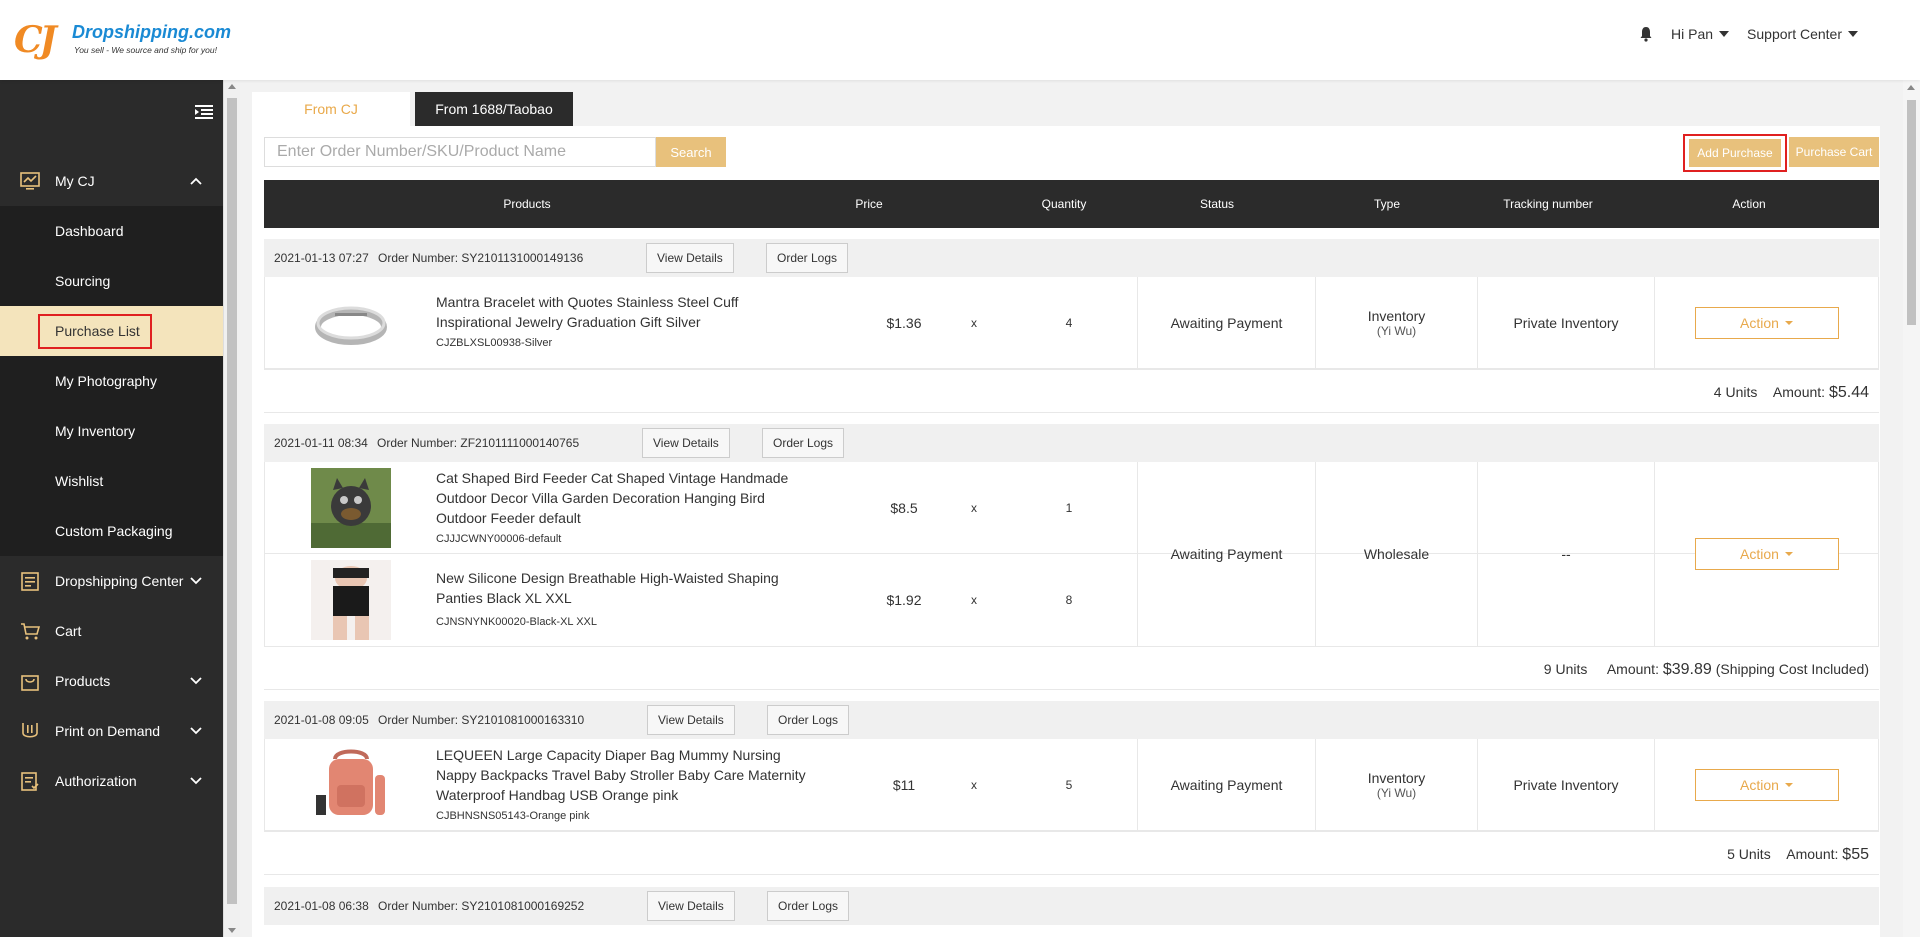 The width and height of the screenshot is (1920, 937). Describe the element at coordinates (494, 109) in the screenshot. I see `tab-from-1688-taobao: From 1688/Taobao` at that location.